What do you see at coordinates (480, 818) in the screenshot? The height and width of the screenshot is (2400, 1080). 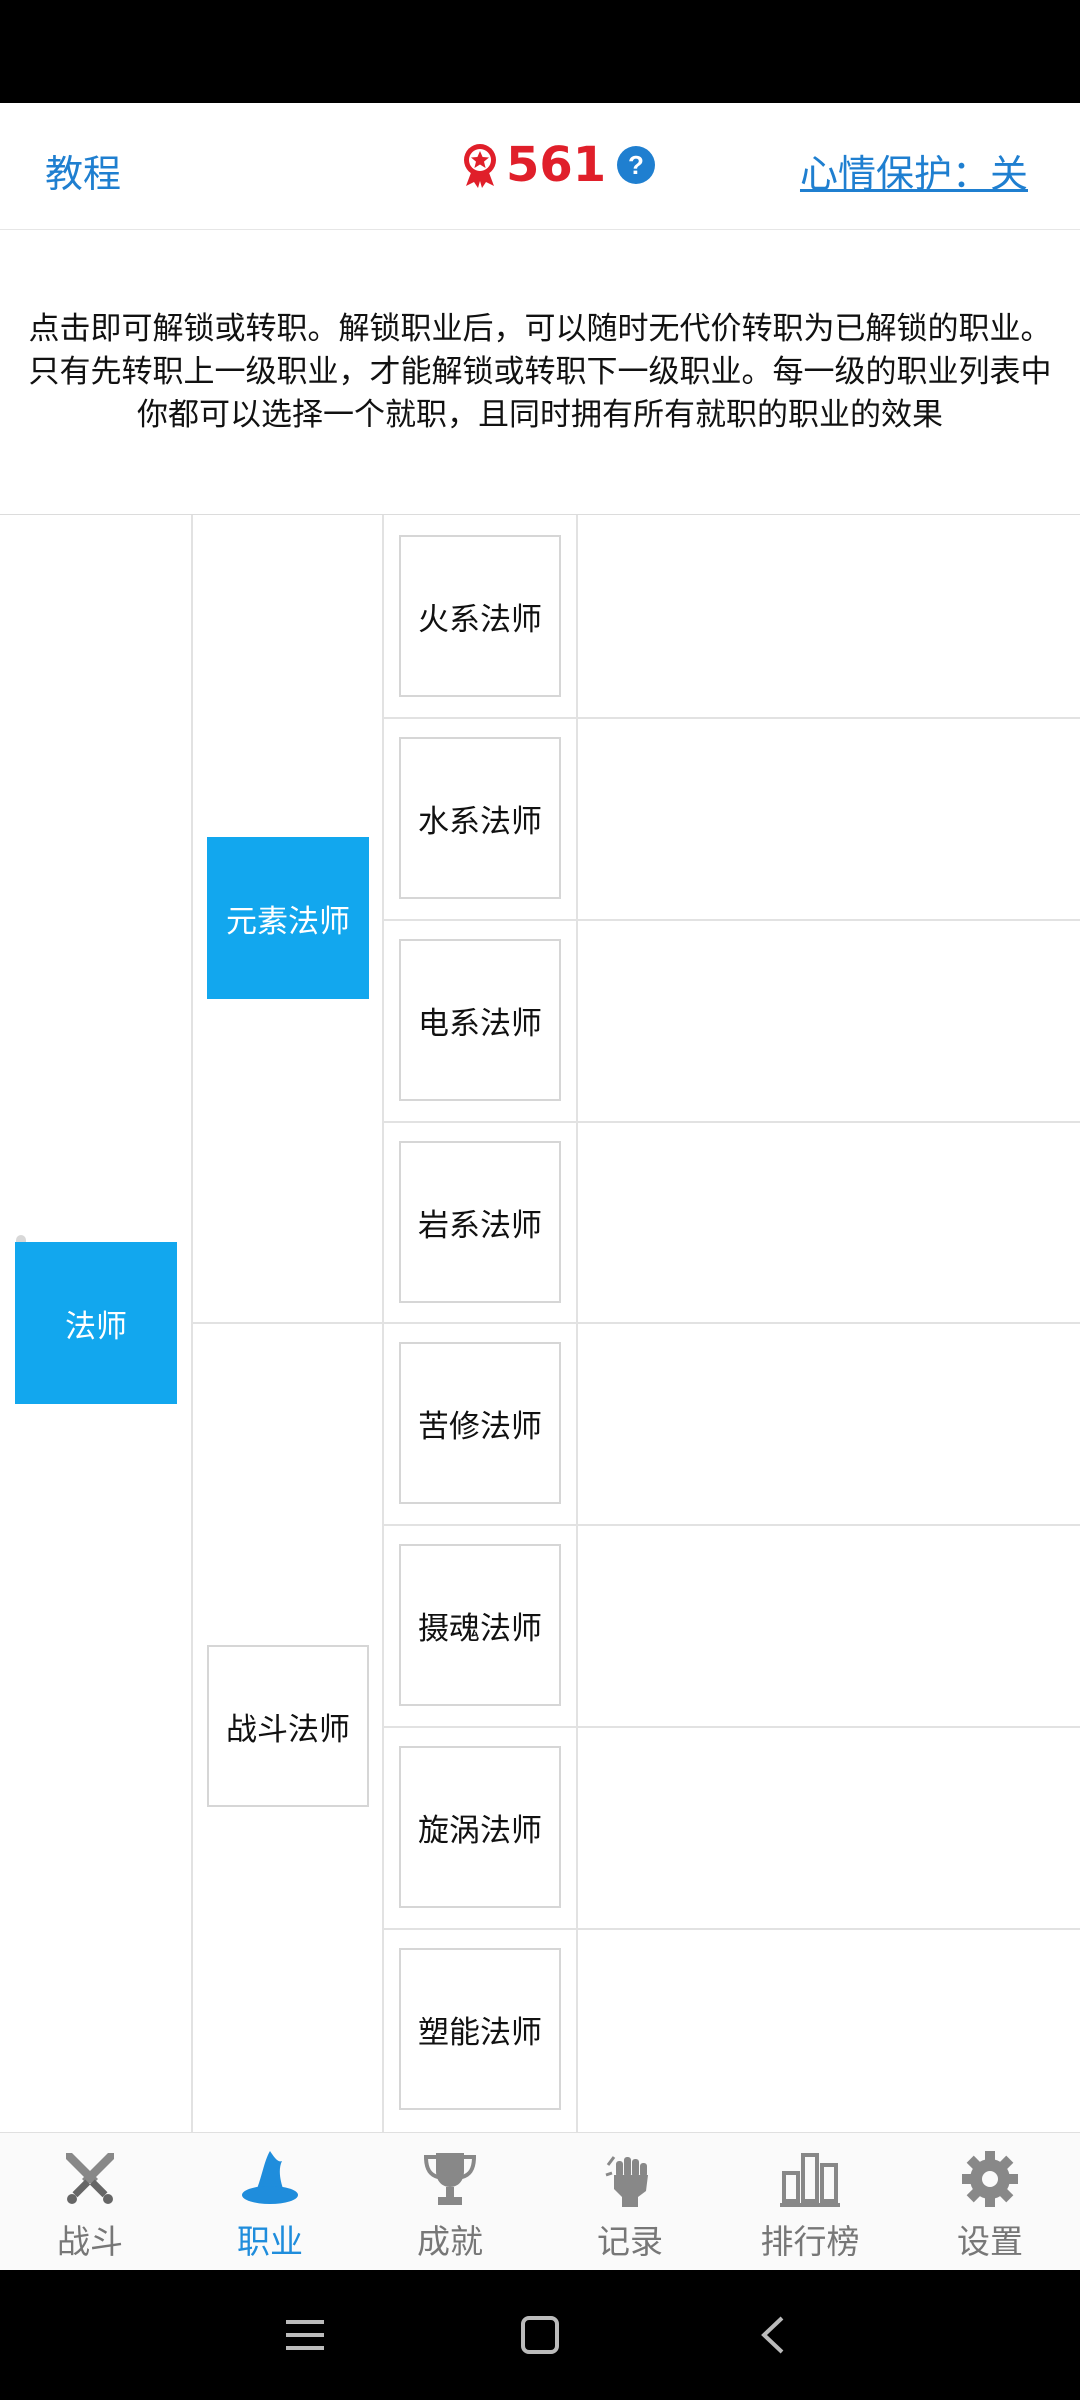 I see `class-node-water-mage: 水系法师` at bounding box center [480, 818].